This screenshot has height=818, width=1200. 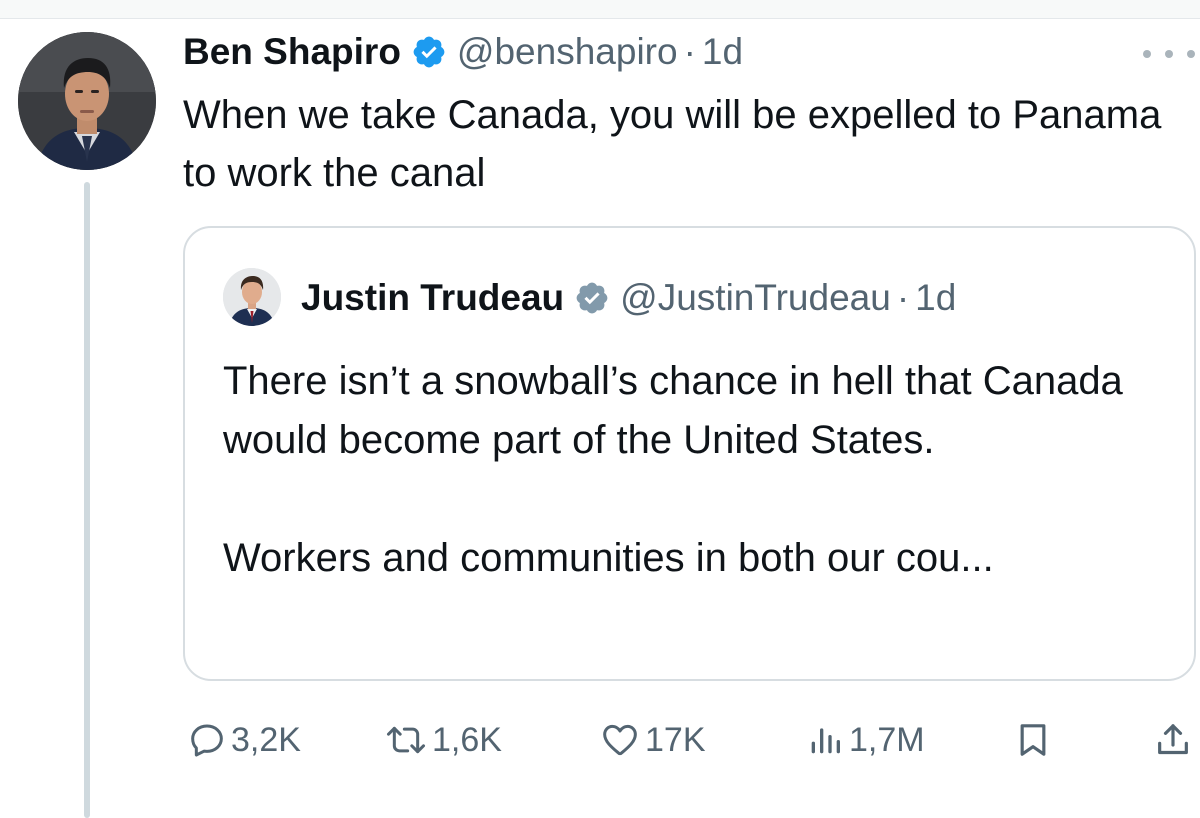 I want to click on repost-button: 1,6K, so click(x=443, y=740).